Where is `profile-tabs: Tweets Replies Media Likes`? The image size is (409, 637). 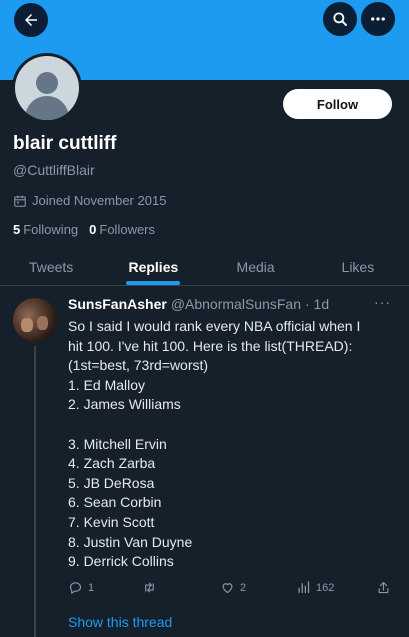
profile-tabs: Tweets Replies Media Likes is located at coordinates (204, 267).